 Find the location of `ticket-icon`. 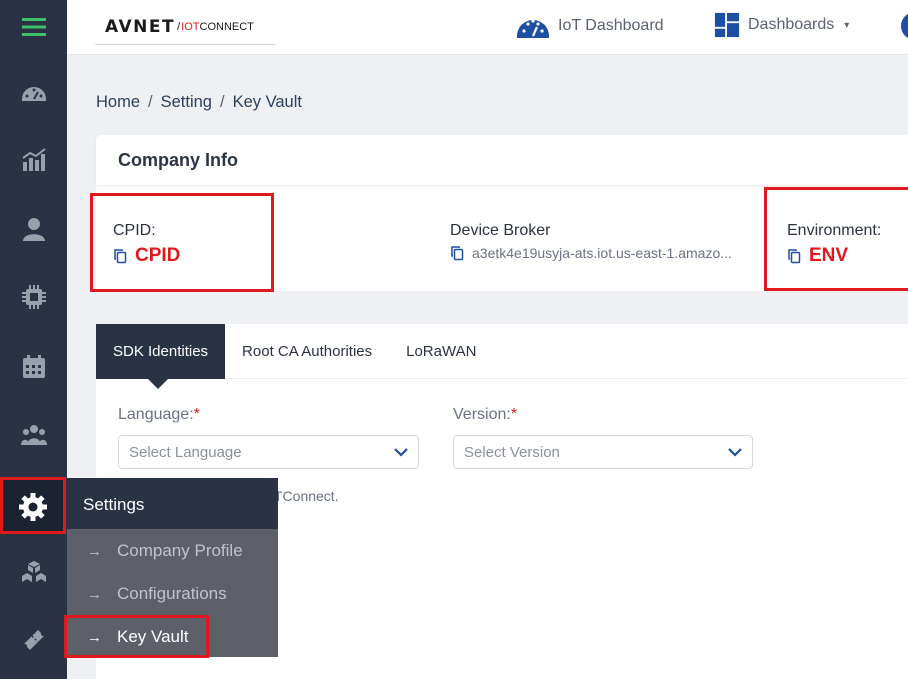

ticket-icon is located at coordinates (33, 640).